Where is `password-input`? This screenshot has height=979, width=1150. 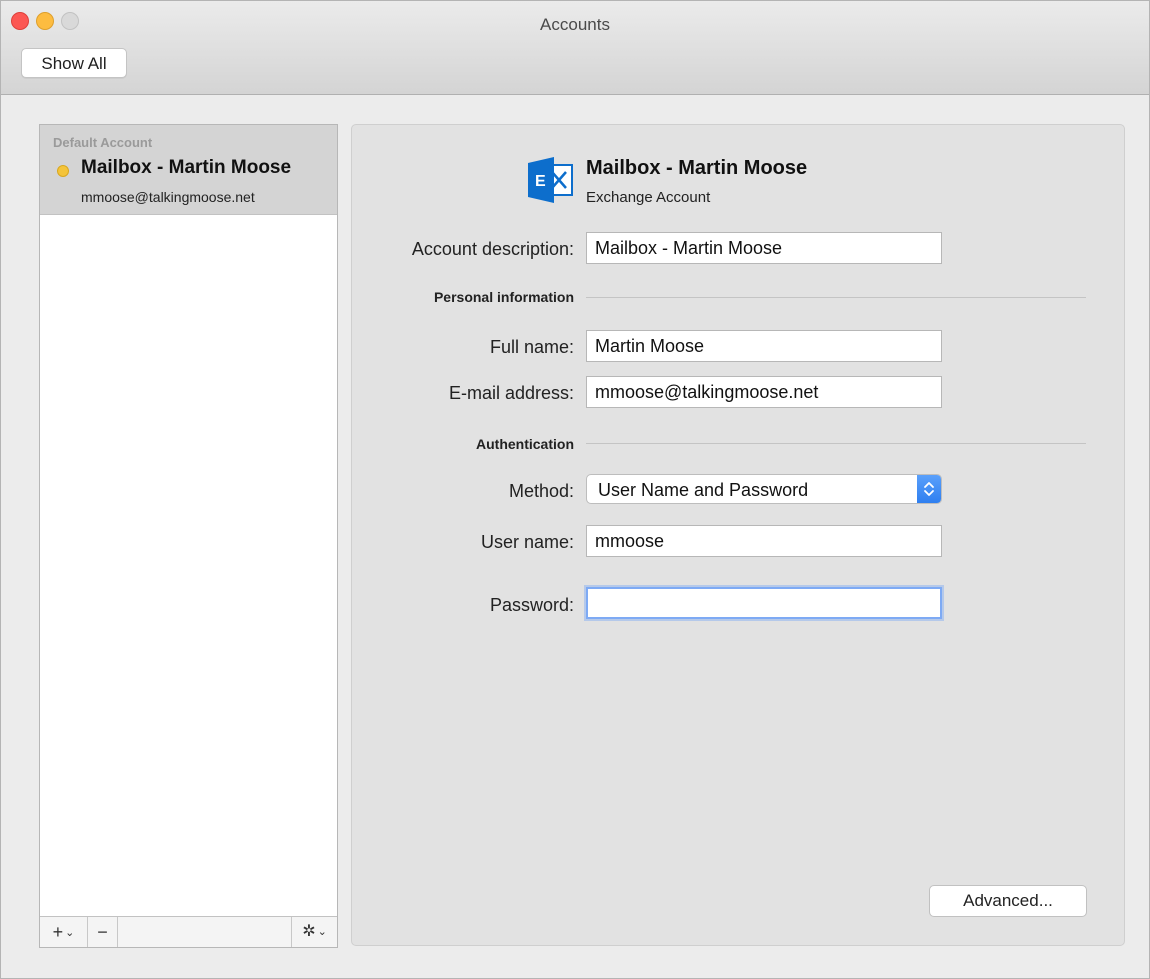 password-input is located at coordinates (764, 603).